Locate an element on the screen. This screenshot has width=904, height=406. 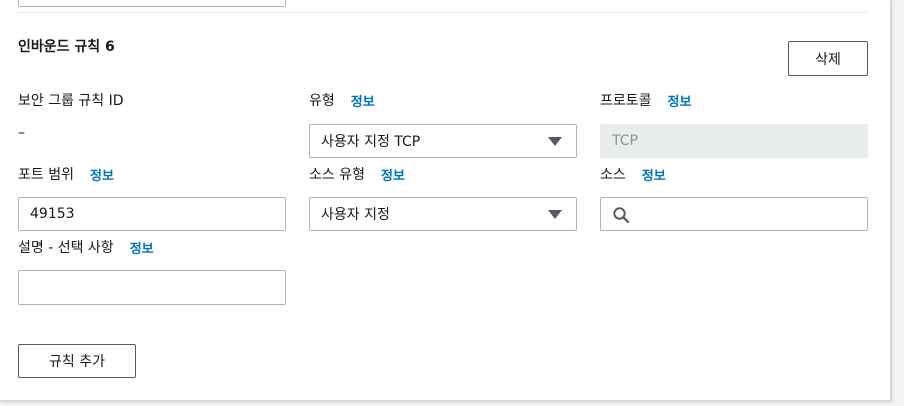
source-type-info-link: 정보 is located at coordinates (393, 174).